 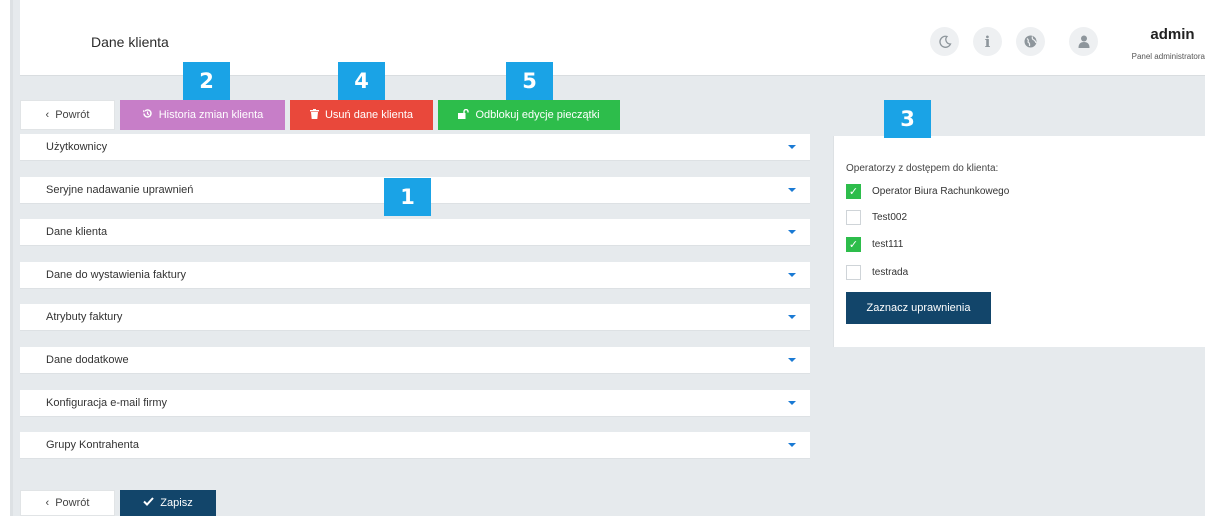 I want to click on badge-3: 3, so click(x=907, y=119).